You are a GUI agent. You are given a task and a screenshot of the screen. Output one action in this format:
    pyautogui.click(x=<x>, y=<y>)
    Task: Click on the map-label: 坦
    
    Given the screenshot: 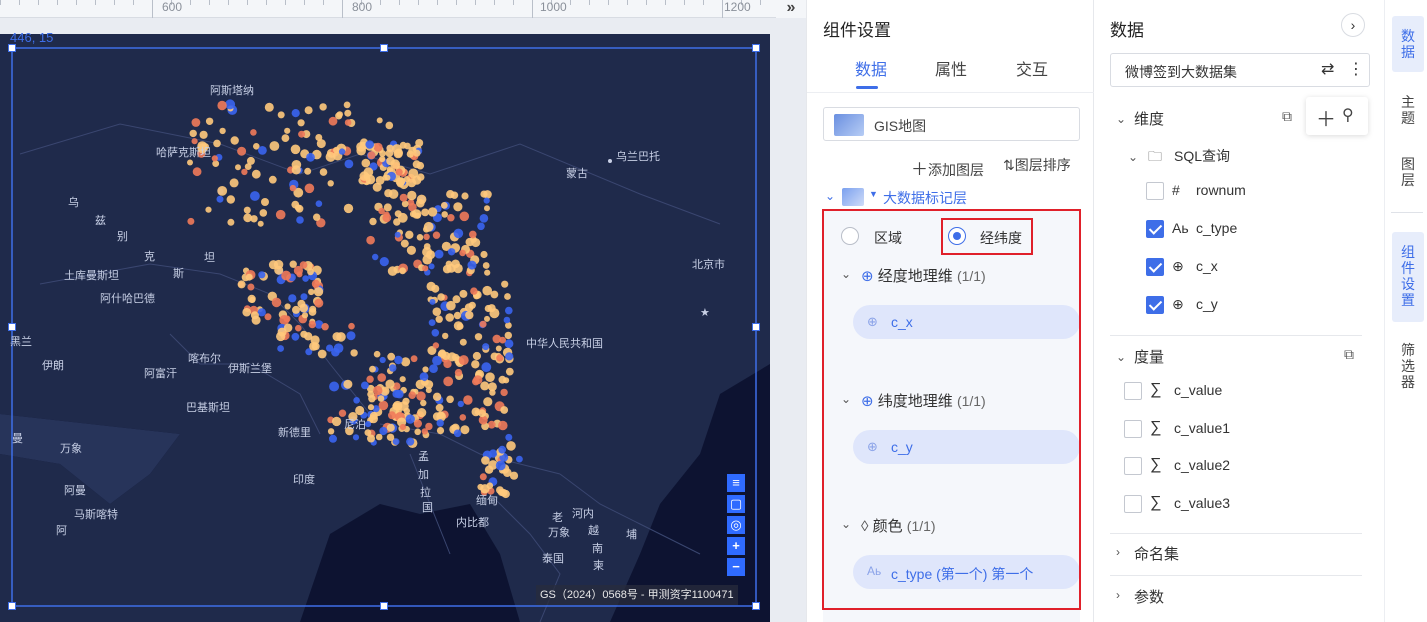 What is the action you would take?
    pyautogui.click(x=209, y=257)
    